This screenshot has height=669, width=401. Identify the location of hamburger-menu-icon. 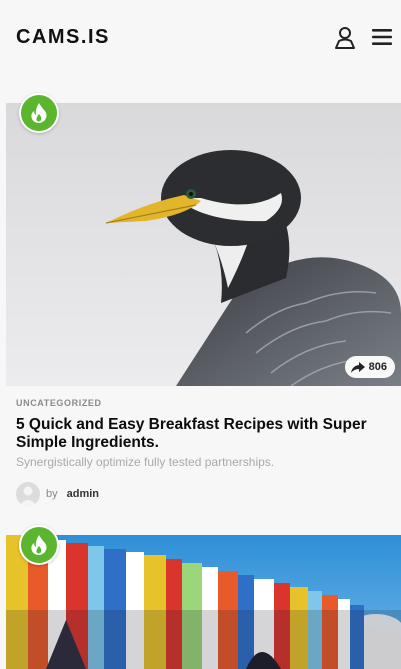
(382, 37).